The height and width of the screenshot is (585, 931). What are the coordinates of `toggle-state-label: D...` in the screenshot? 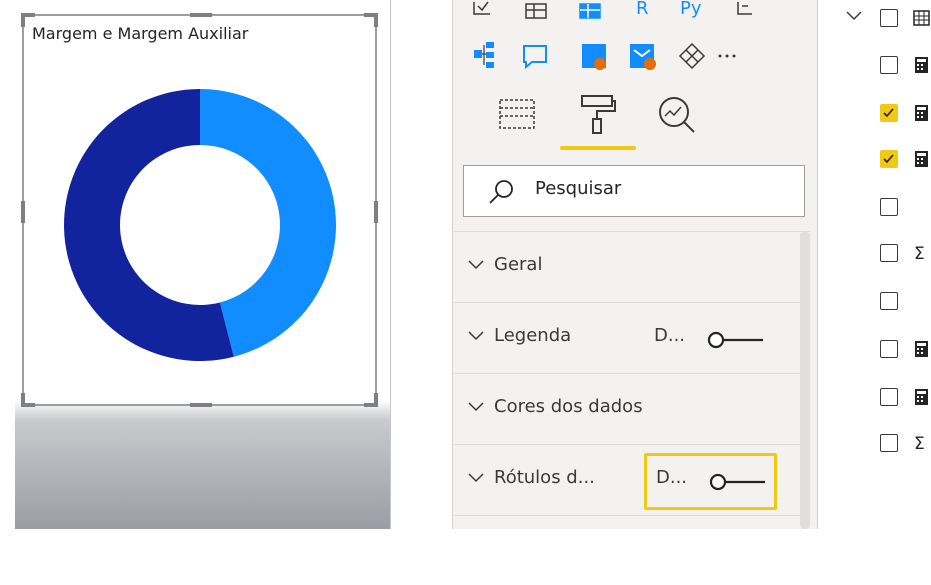 It's located at (670, 335).